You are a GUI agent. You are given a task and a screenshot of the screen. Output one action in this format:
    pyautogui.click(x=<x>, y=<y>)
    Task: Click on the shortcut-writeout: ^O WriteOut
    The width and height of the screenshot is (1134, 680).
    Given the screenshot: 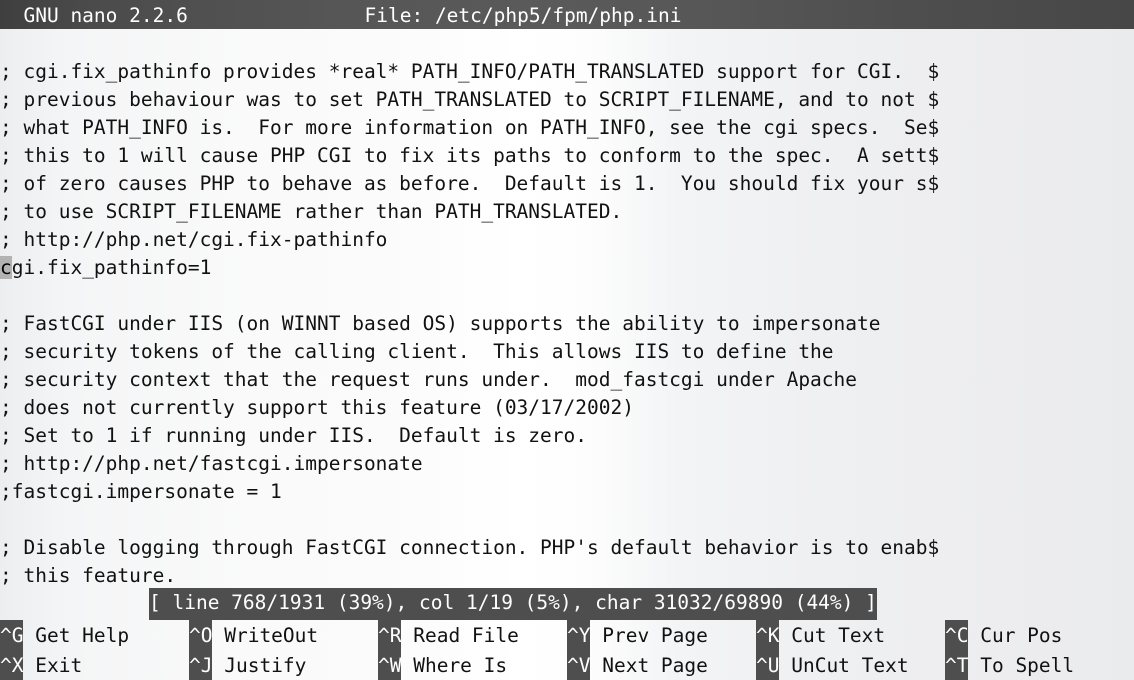 What is the action you would take?
    pyautogui.click(x=253, y=637)
    